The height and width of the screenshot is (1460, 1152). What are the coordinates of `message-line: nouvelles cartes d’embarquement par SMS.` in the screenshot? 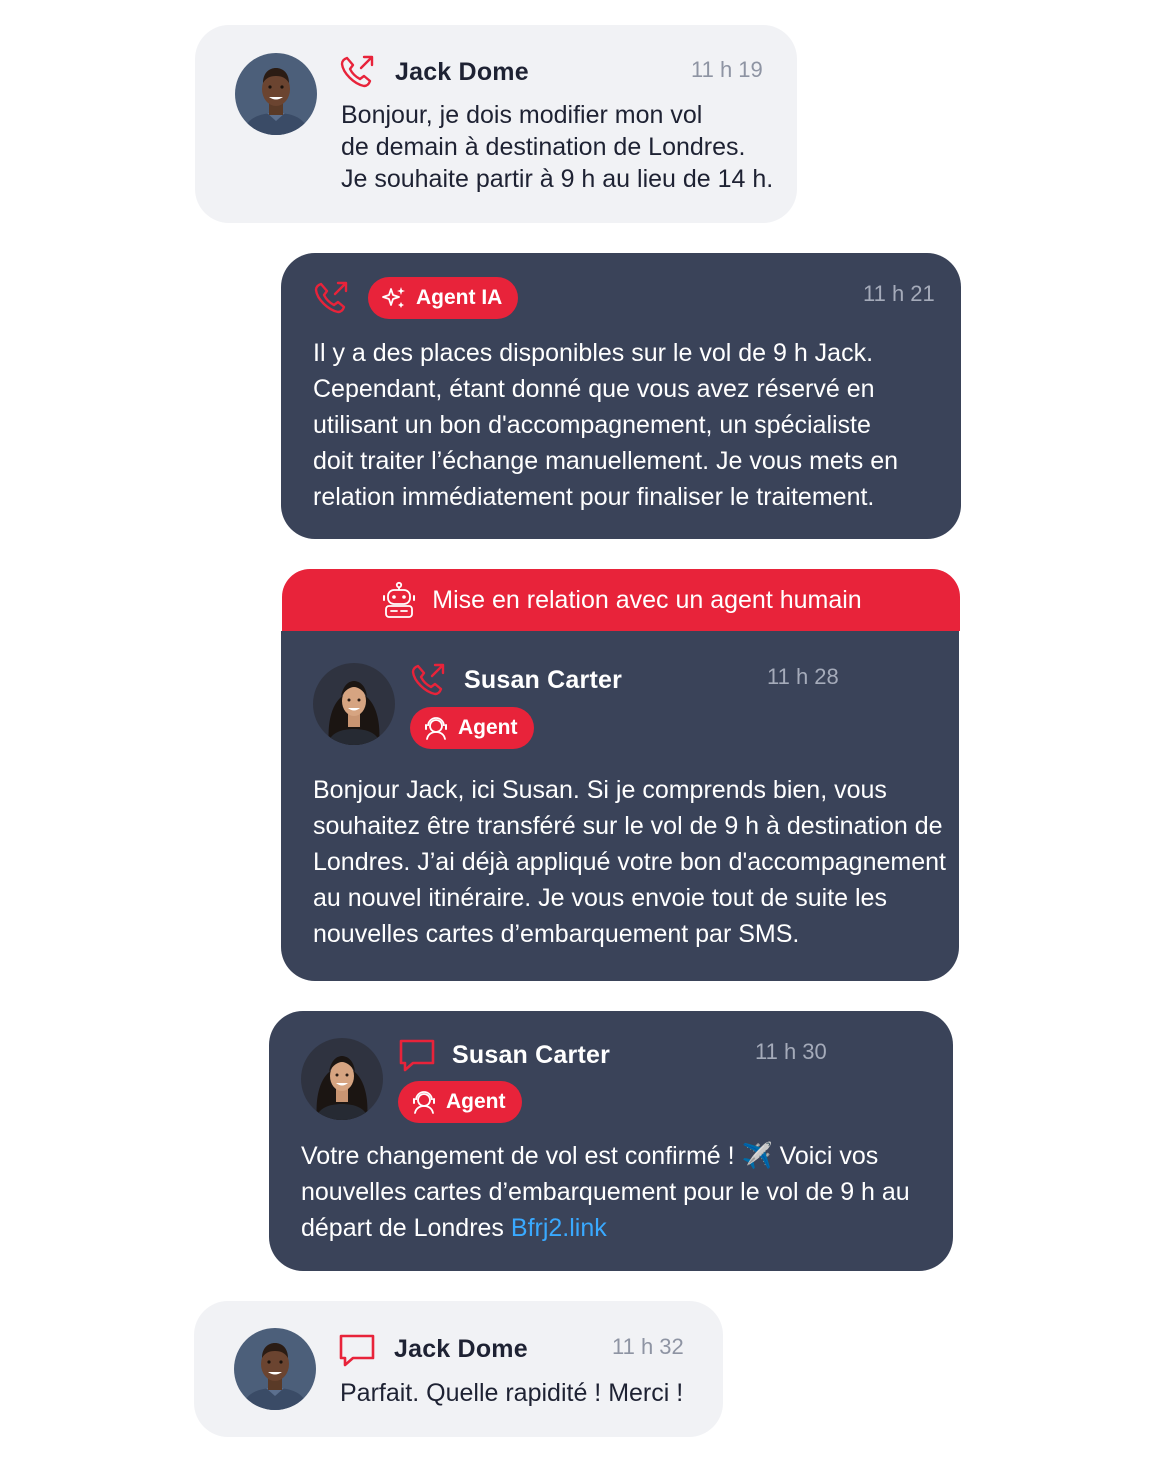 It's located at (556, 934).